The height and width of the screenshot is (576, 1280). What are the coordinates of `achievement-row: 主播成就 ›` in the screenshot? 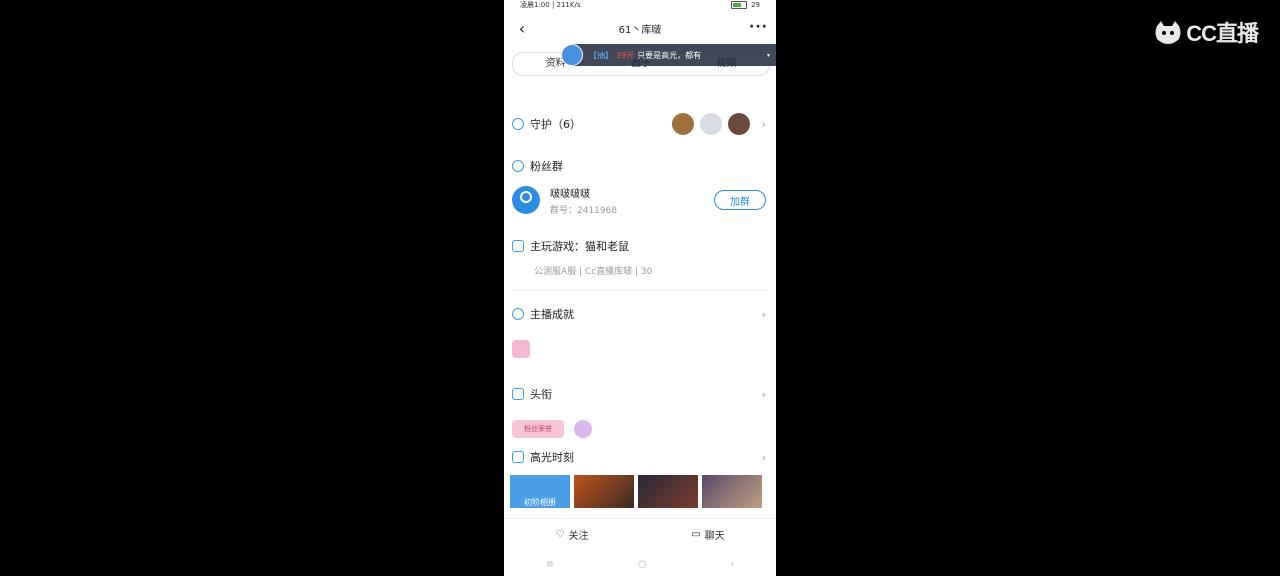 It's located at (640, 314).